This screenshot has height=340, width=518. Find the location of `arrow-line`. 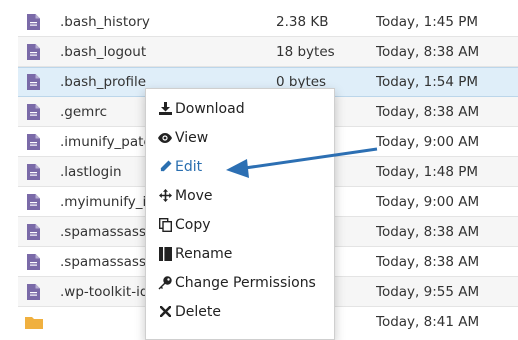

arrow-line is located at coordinates (311, 158).